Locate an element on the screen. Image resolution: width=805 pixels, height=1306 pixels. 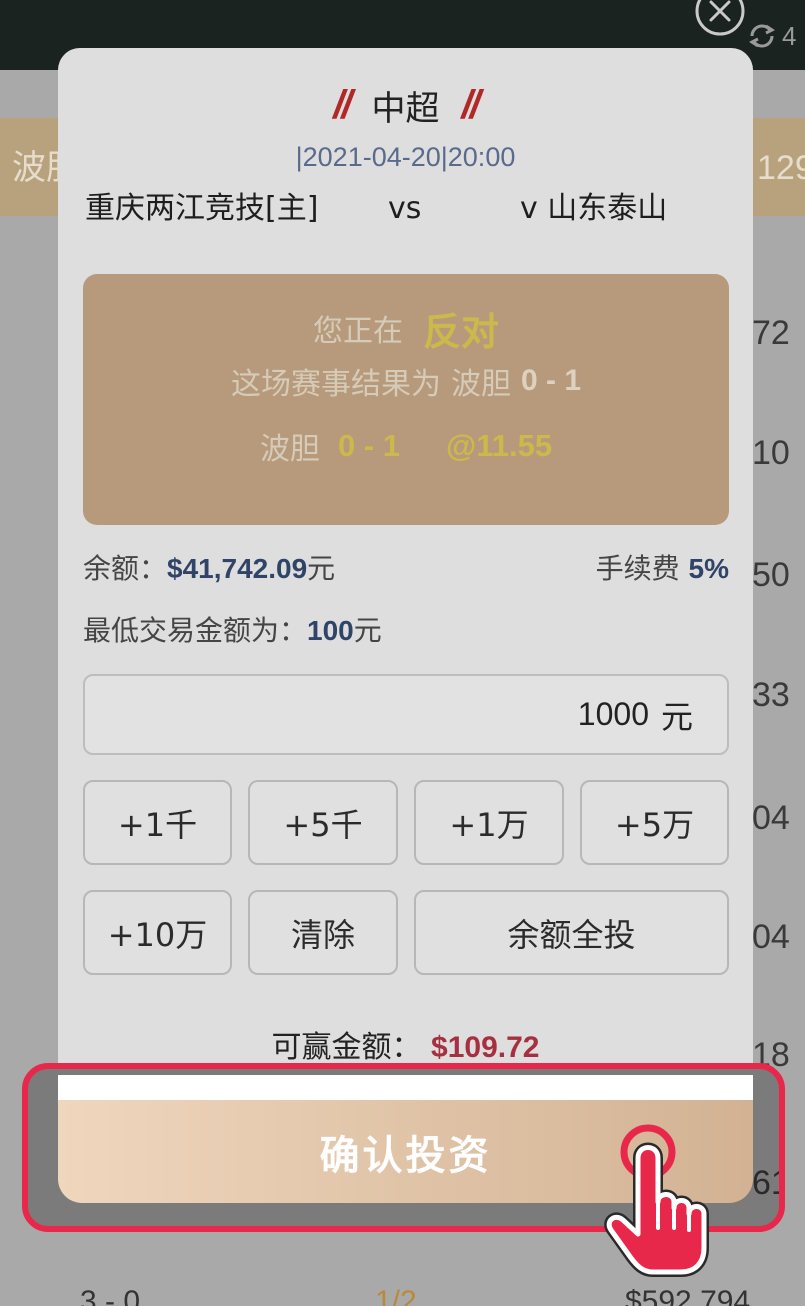
fee-label: 手续费 is located at coordinates (637, 568).